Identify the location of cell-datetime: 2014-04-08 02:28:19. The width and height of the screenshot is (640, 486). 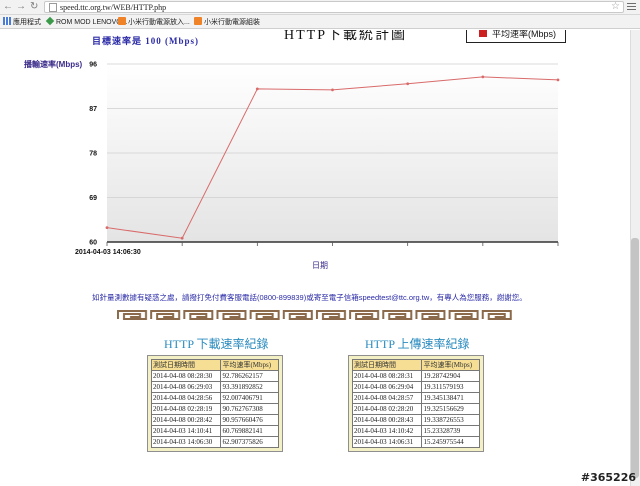
(186, 409).